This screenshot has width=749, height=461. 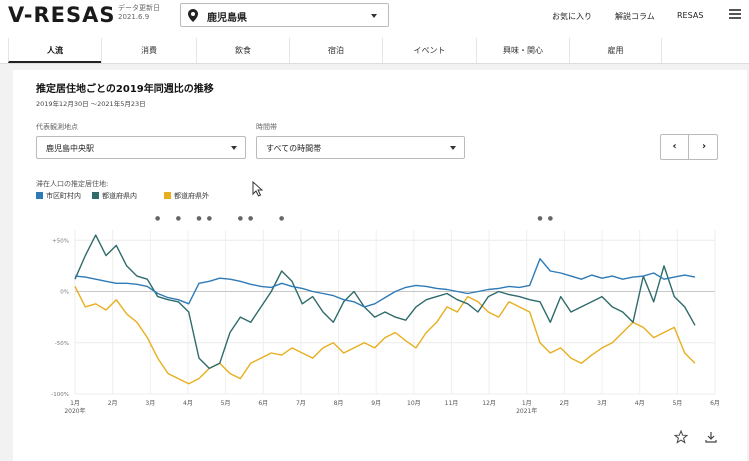 I want to click on time-value: すべての時間帯, so click(x=294, y=148).